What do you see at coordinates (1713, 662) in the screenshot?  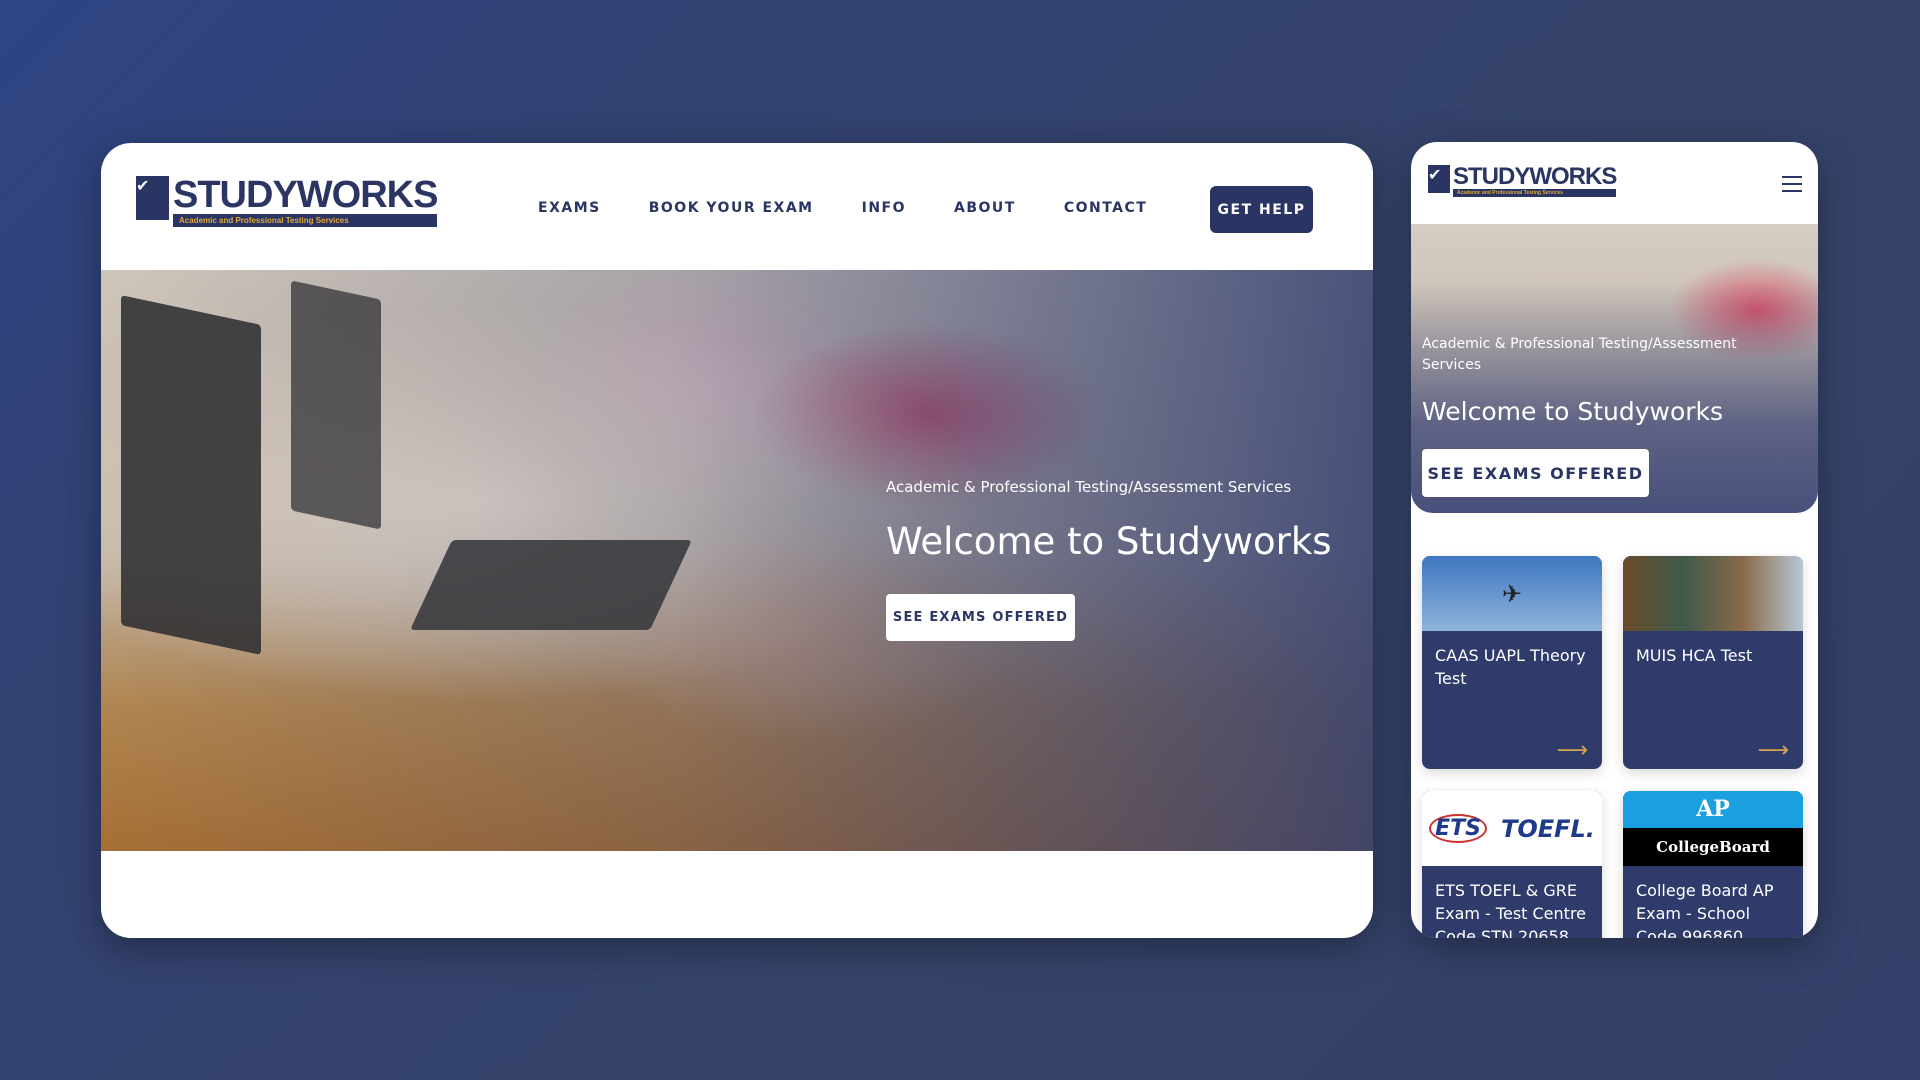 I see `exam-card-muis: MUIS HCA Test ⟶` at bounding box center [1713, 662].